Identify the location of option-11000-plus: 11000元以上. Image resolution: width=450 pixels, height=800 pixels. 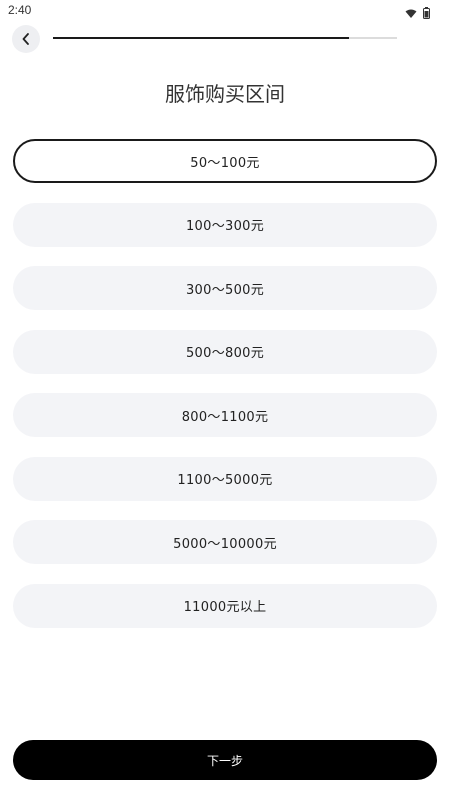
(225, 605).